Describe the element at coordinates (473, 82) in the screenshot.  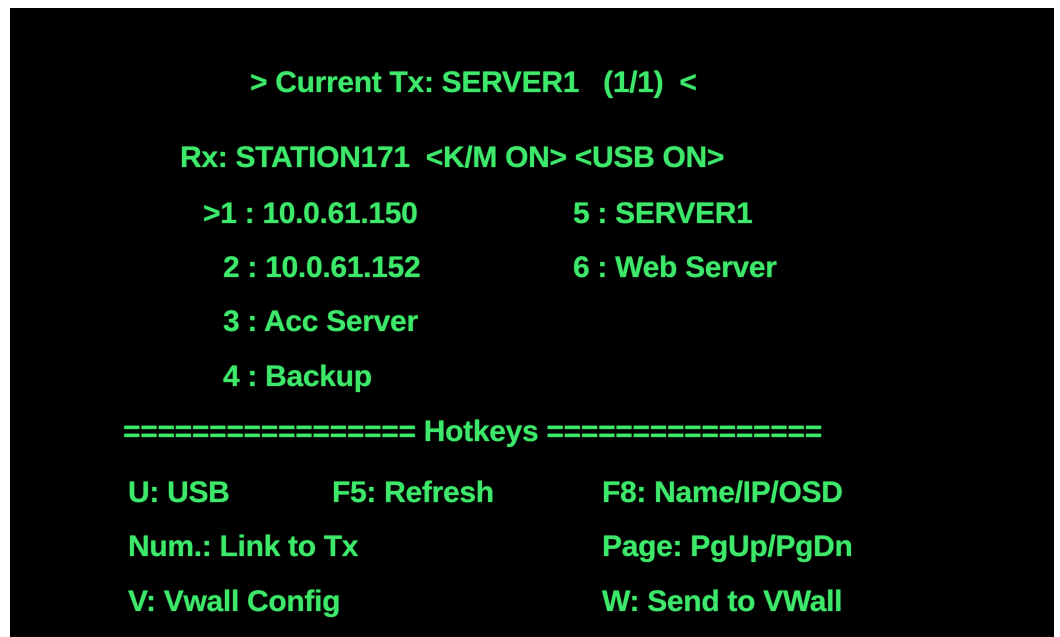
I see `current-tx-title: > Current Tx: SERVER1 (1/1) <` at that location.